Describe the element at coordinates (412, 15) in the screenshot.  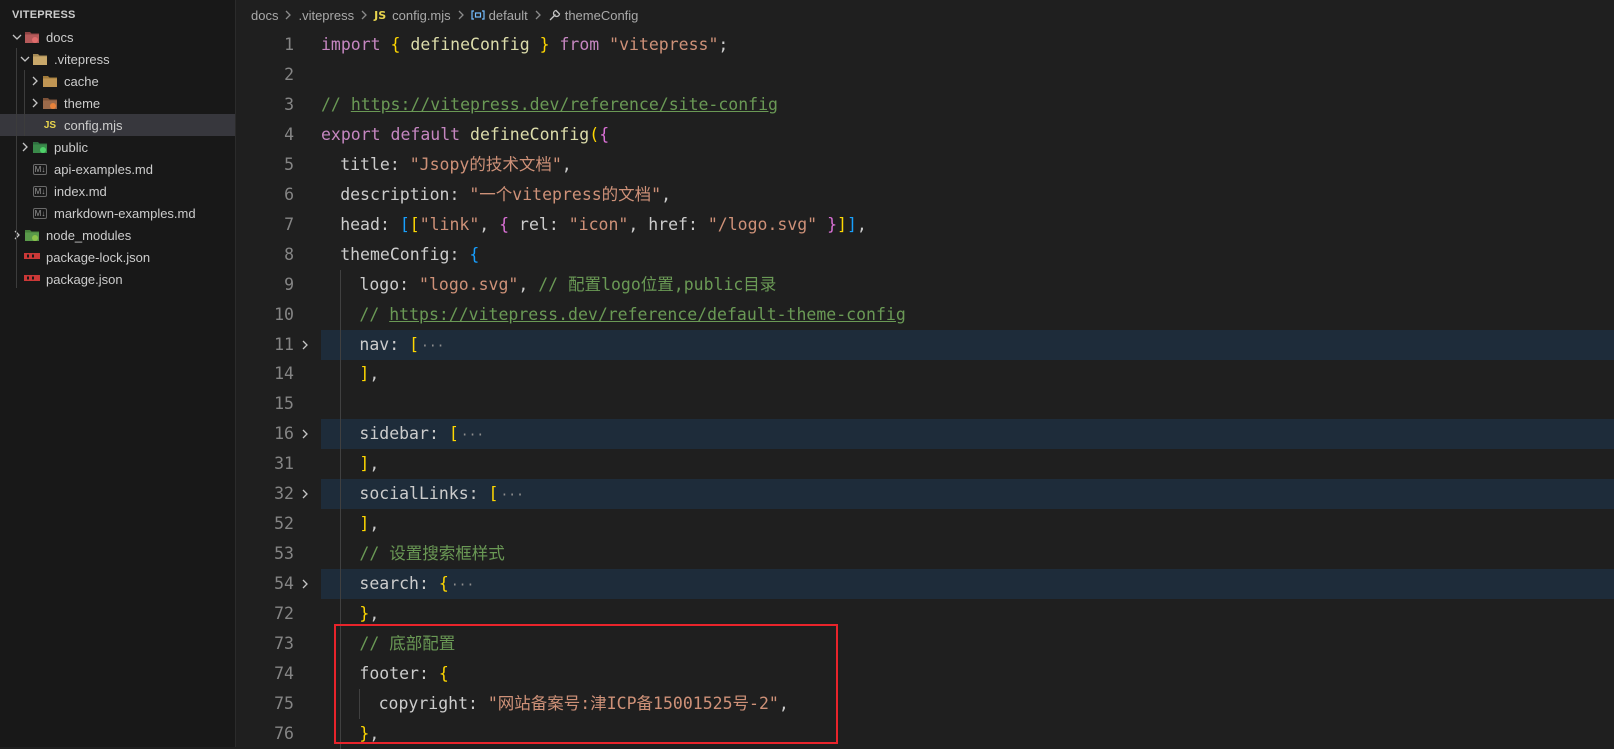
I see `breadcrumb-item: JS config.mjs` at that location.